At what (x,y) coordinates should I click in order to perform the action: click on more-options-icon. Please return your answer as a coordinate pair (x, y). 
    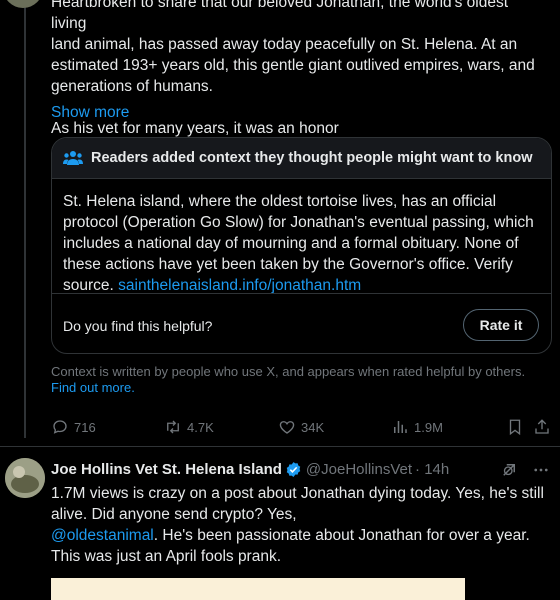
    Looking at the image, I should click on (541, 470).